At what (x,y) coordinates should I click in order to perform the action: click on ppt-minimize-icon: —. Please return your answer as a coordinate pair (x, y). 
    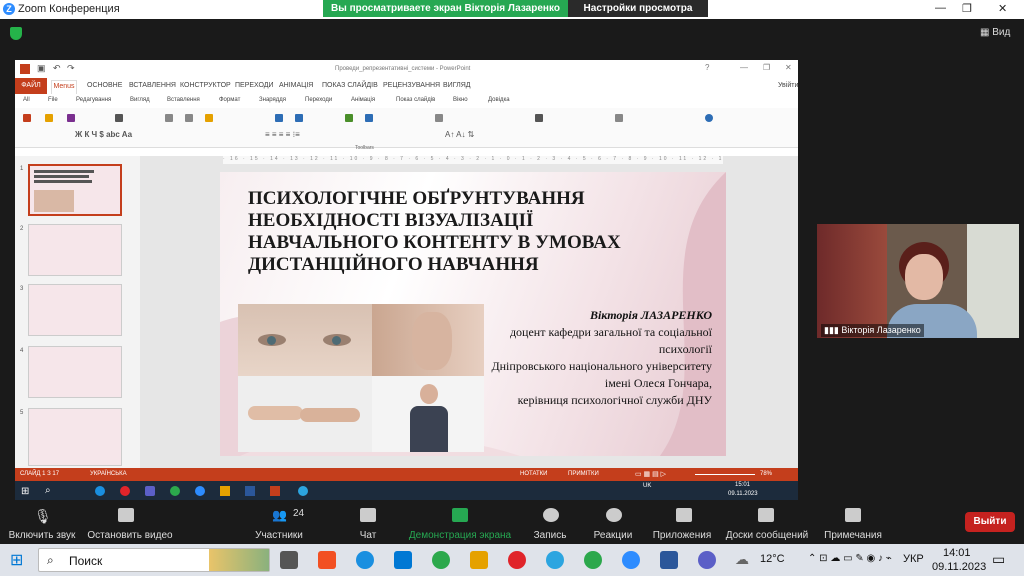
    Looking at the image, I should click on (744, 67).